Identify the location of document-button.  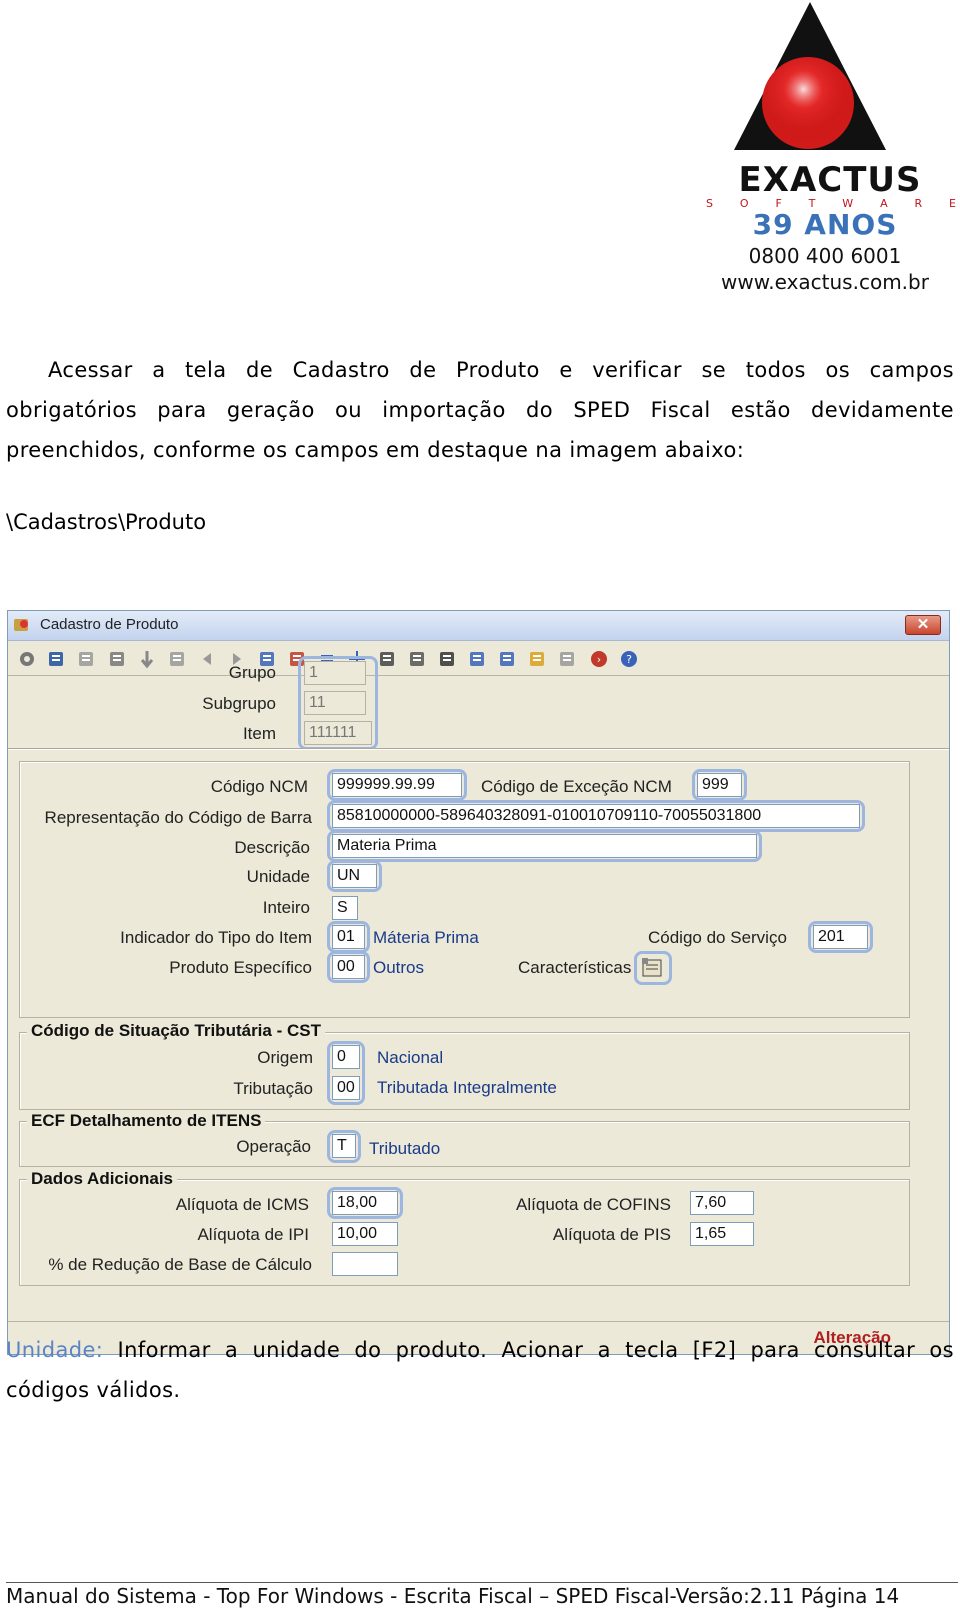
(567, 659).